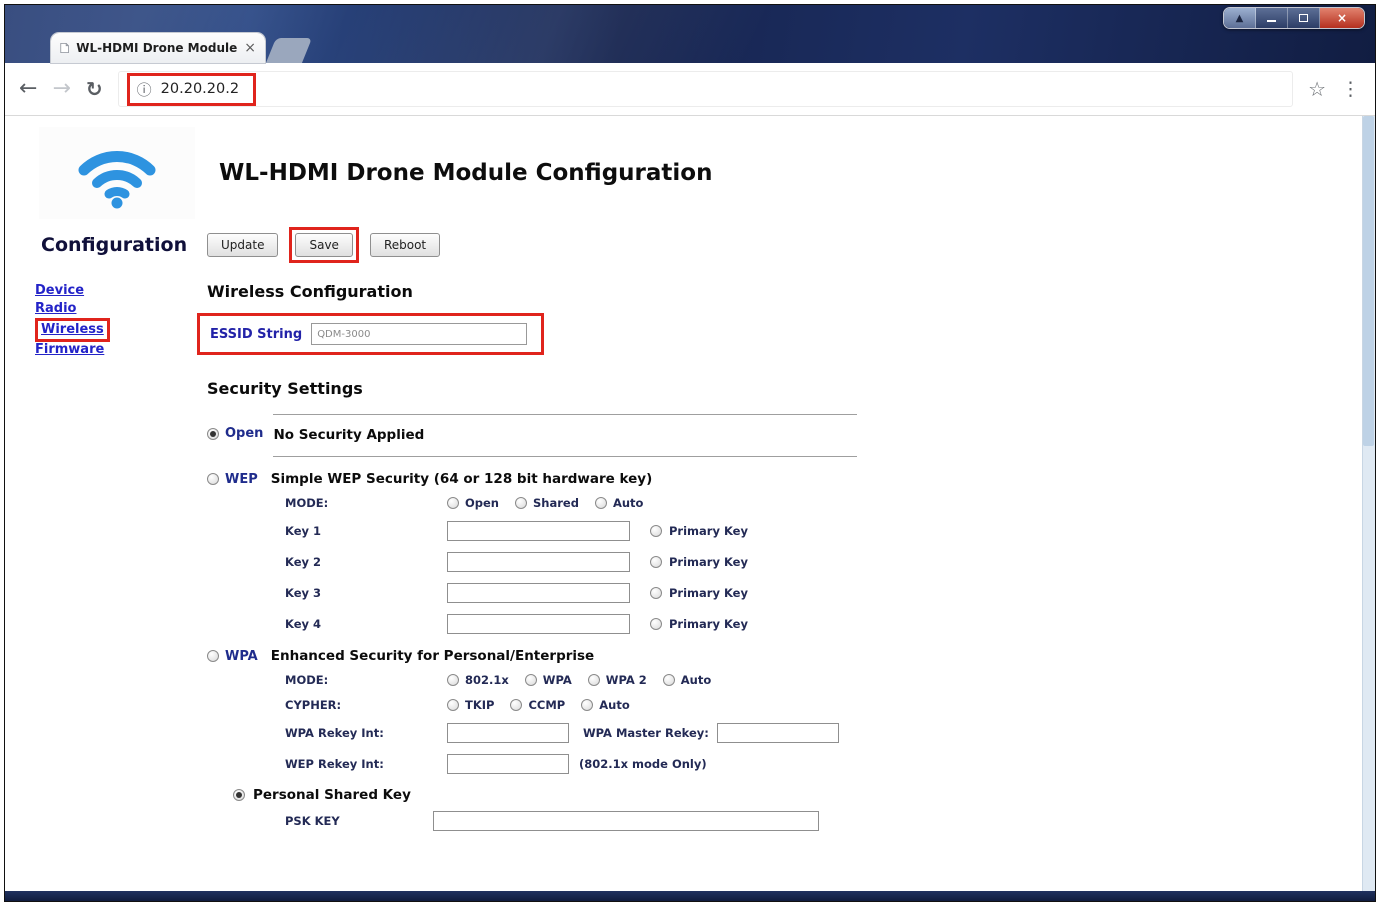 The height and width of the screenshot is (907, 1381). Describe the element at coordinates (777, 733) in the screenshot. I see `wpa-master-rekey-input` at that location.